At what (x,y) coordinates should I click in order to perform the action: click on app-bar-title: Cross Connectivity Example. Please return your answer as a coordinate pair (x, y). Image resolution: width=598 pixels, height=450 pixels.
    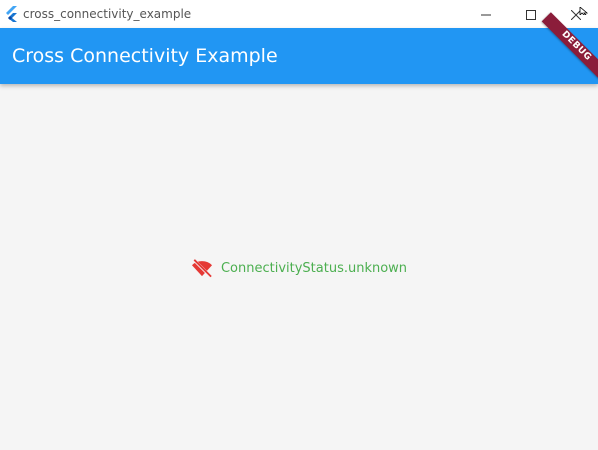
    Looking at the image, I should click on (145, 56).